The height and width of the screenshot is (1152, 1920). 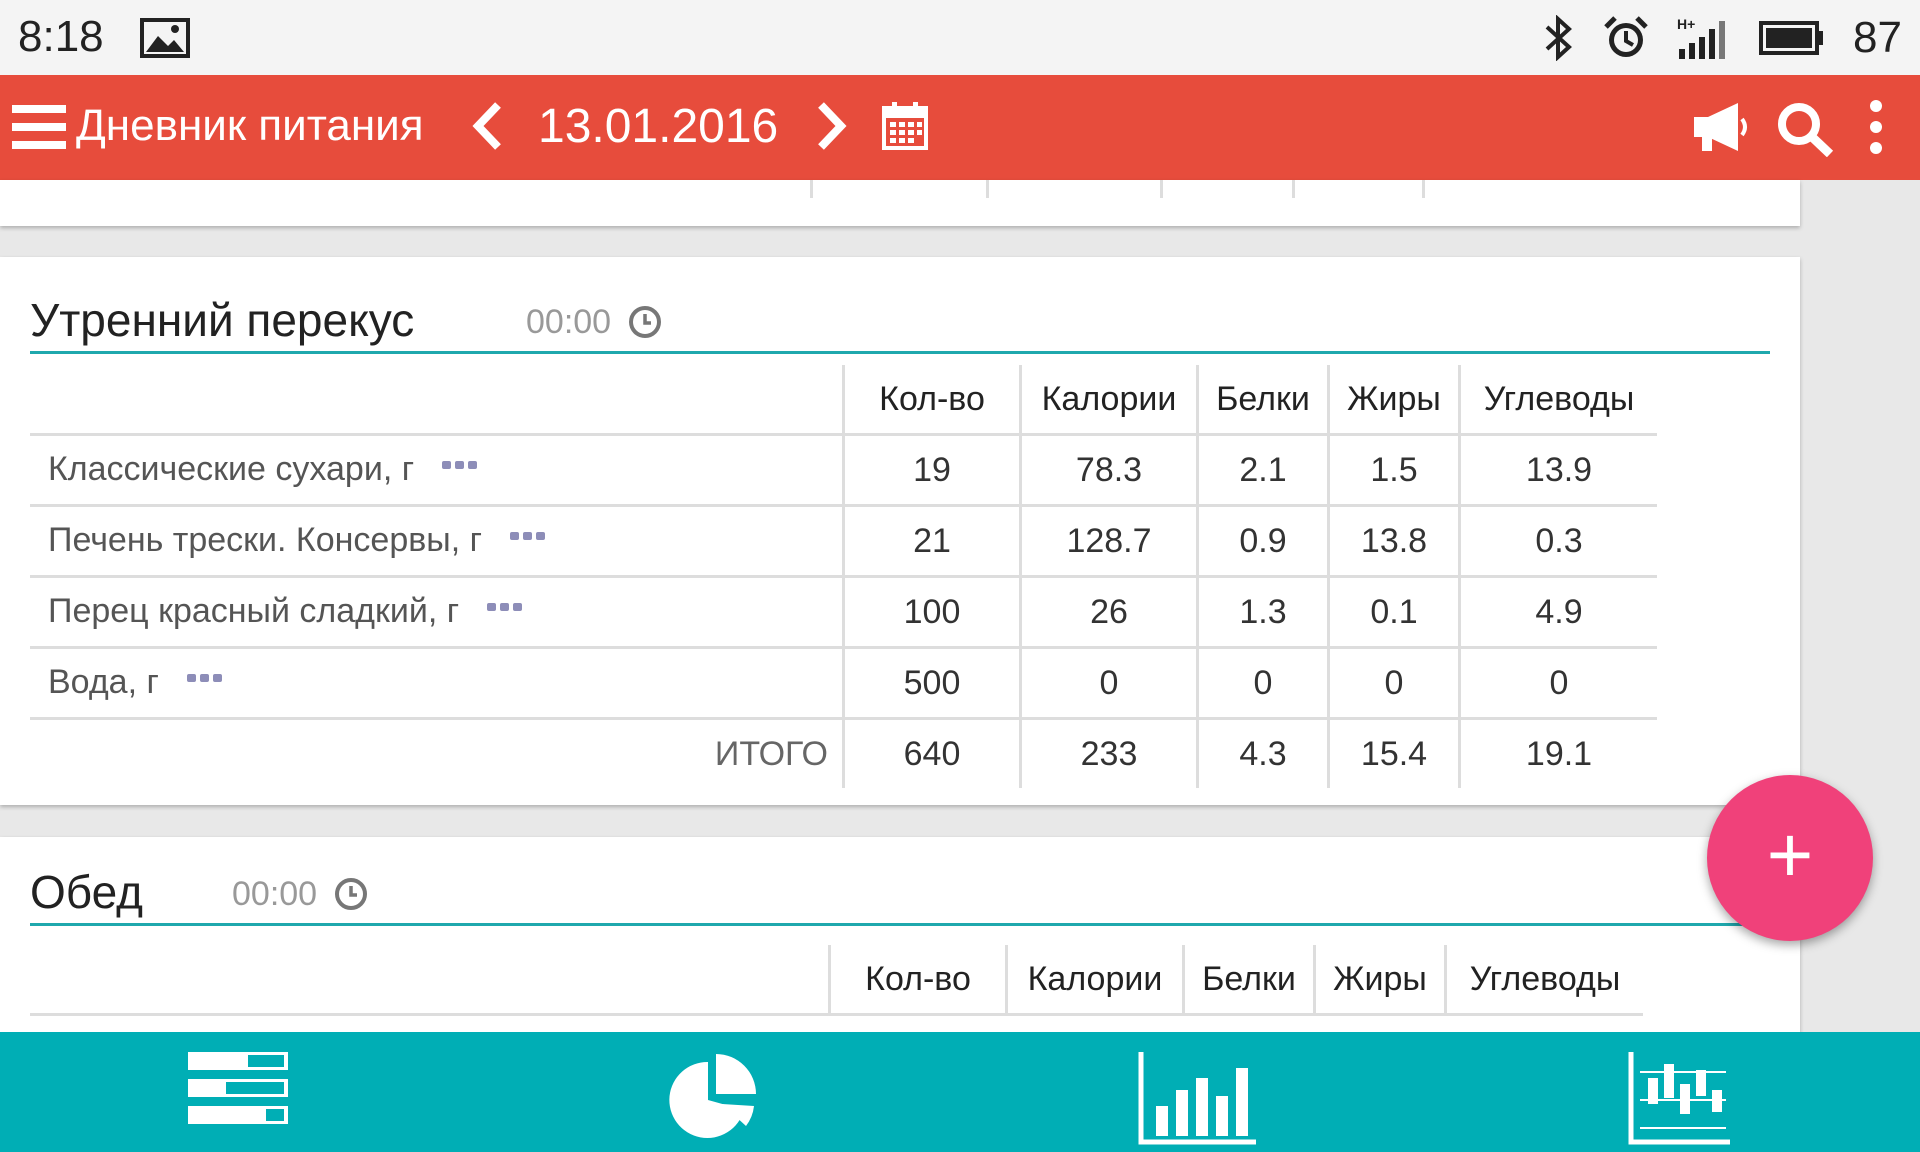 What do you see at coordinates (900, 314) in the screenshot?
I see `meal-header: Утренний перекус 00:00` at bounding box center [900, 314].